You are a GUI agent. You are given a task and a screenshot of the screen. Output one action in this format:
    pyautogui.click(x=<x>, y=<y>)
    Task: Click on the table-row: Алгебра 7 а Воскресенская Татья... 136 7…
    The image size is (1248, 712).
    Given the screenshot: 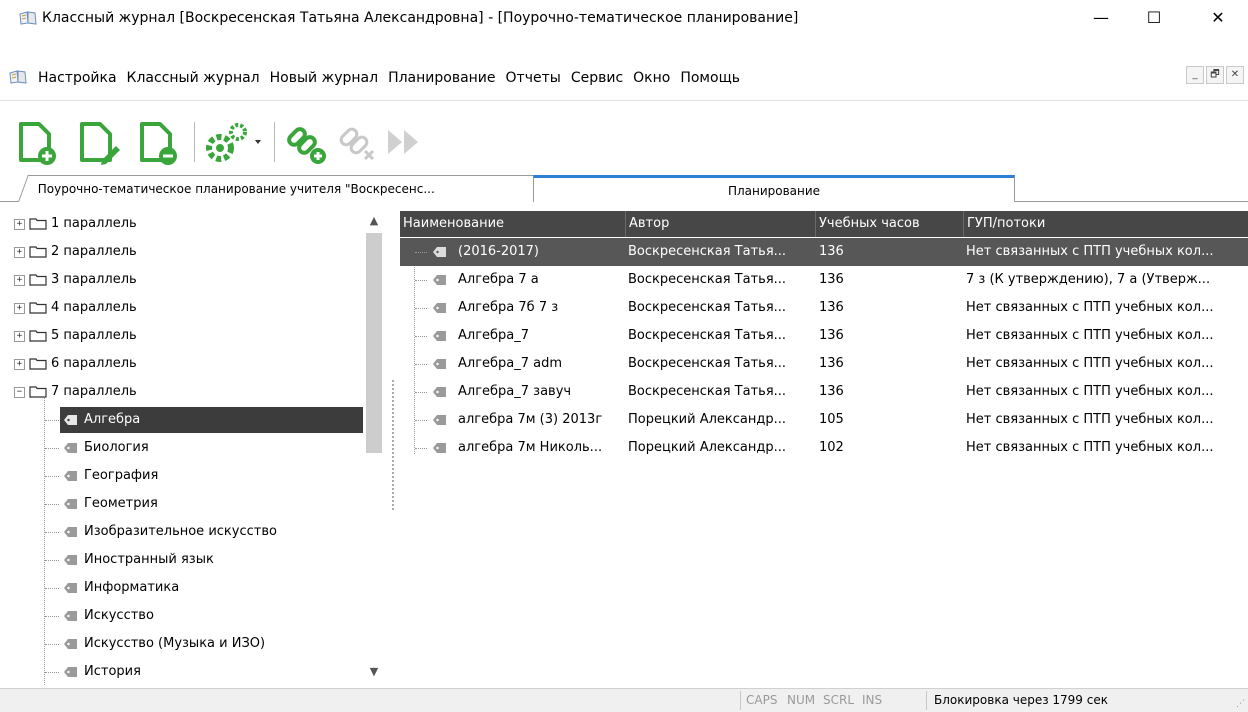 What is the action you would take?
    pyautogui.click(x=824, y=280)
    